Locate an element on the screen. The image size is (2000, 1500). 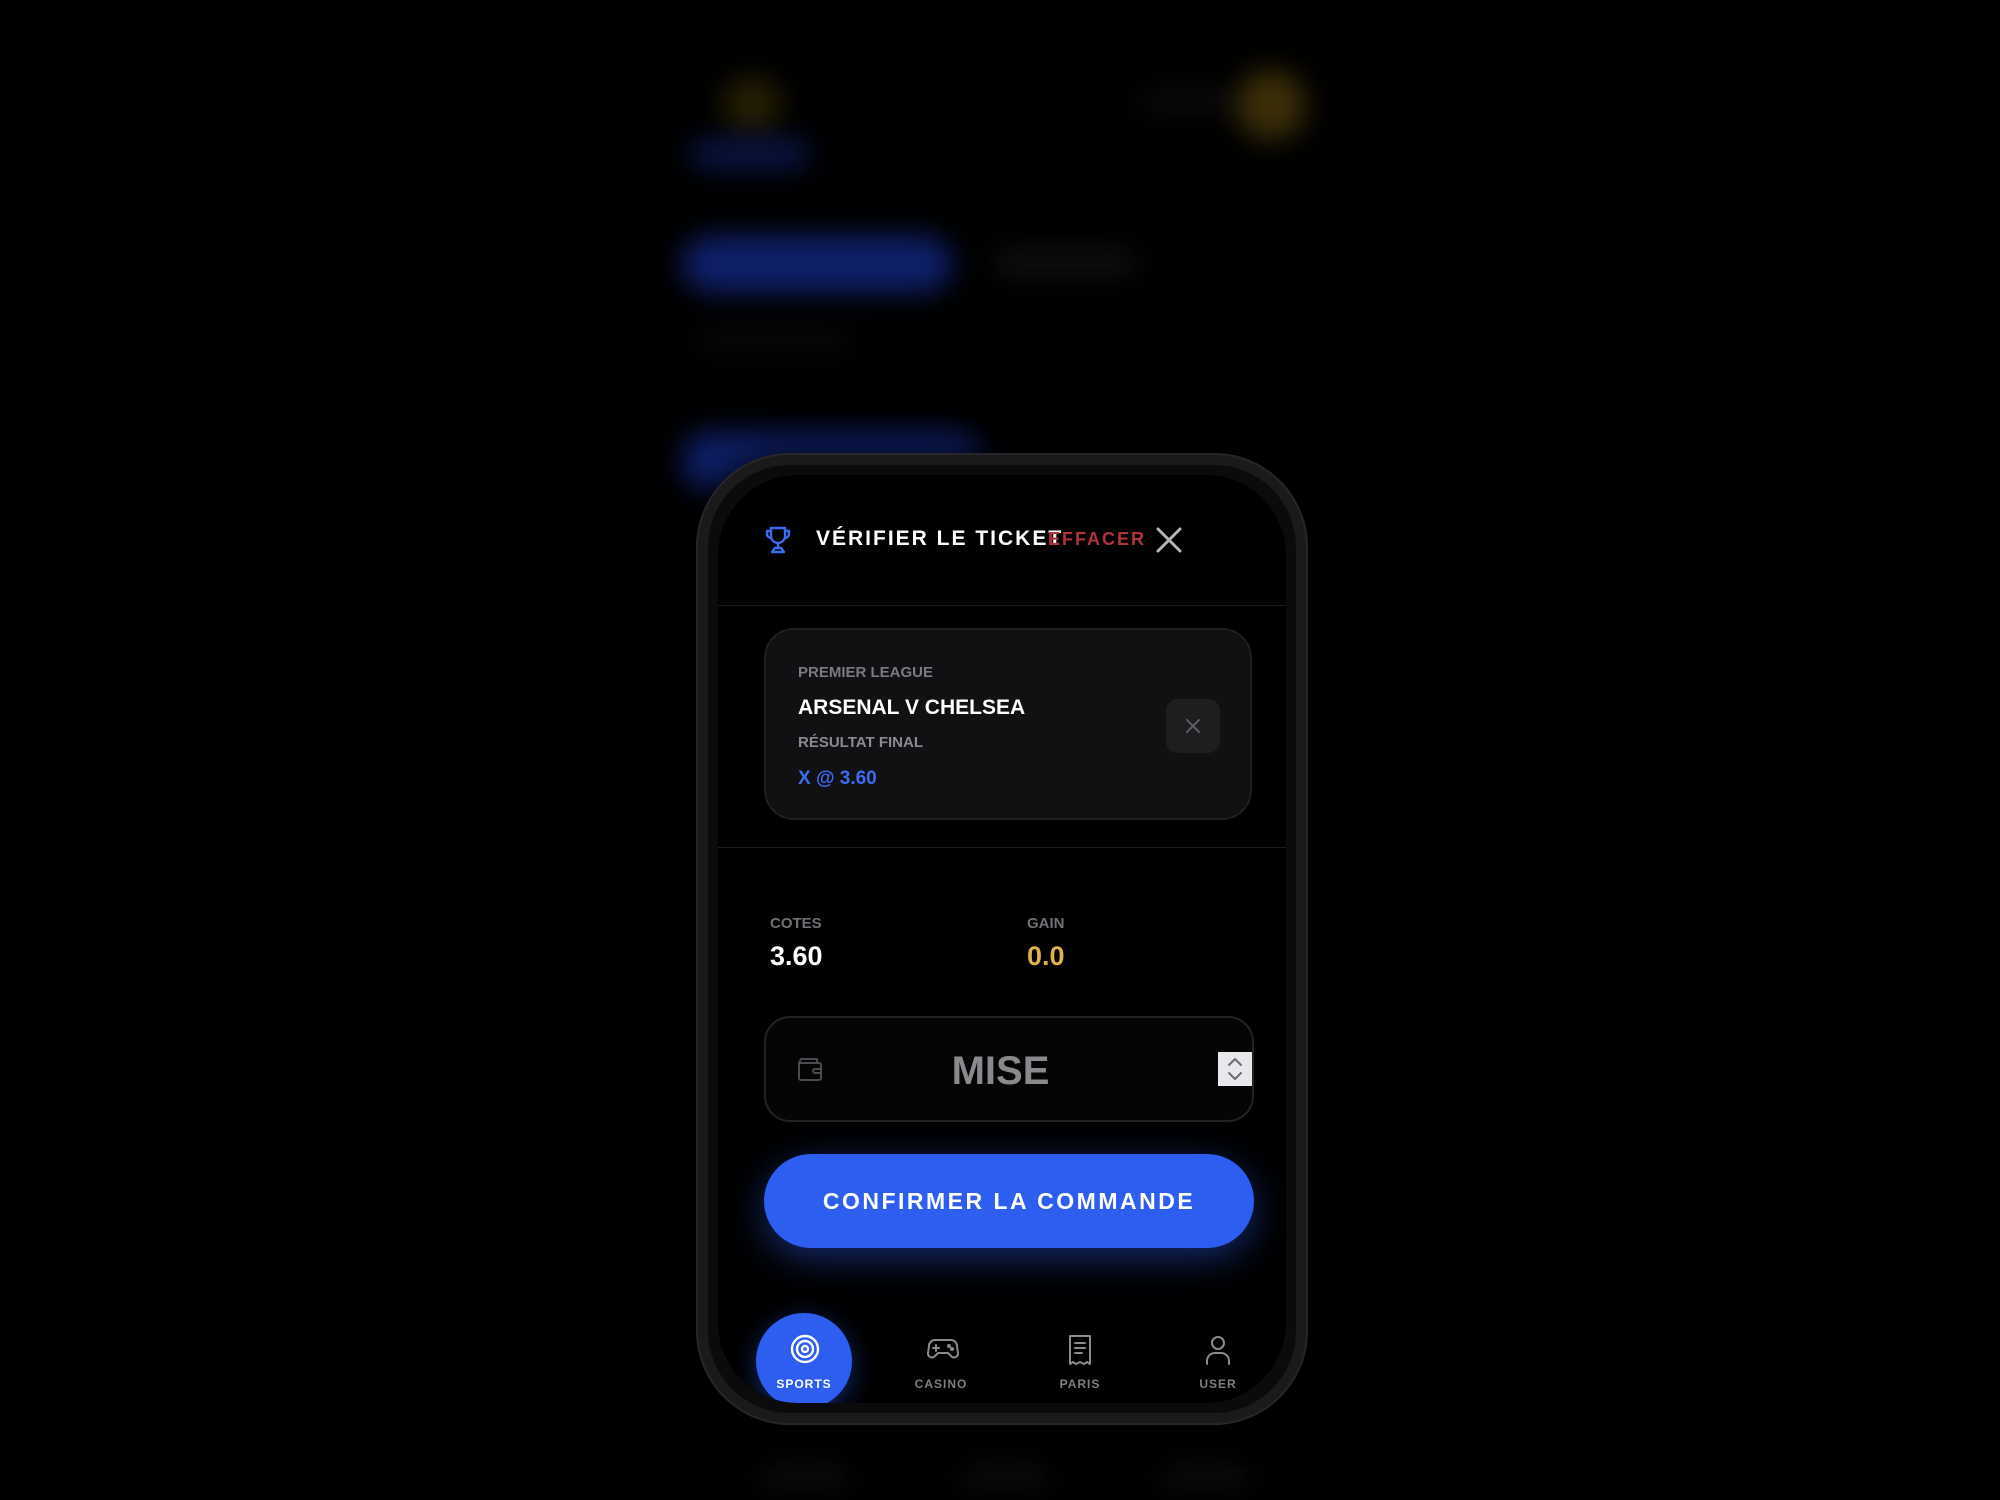
odds-value: 3.60 is located at coordinates (796, 956).